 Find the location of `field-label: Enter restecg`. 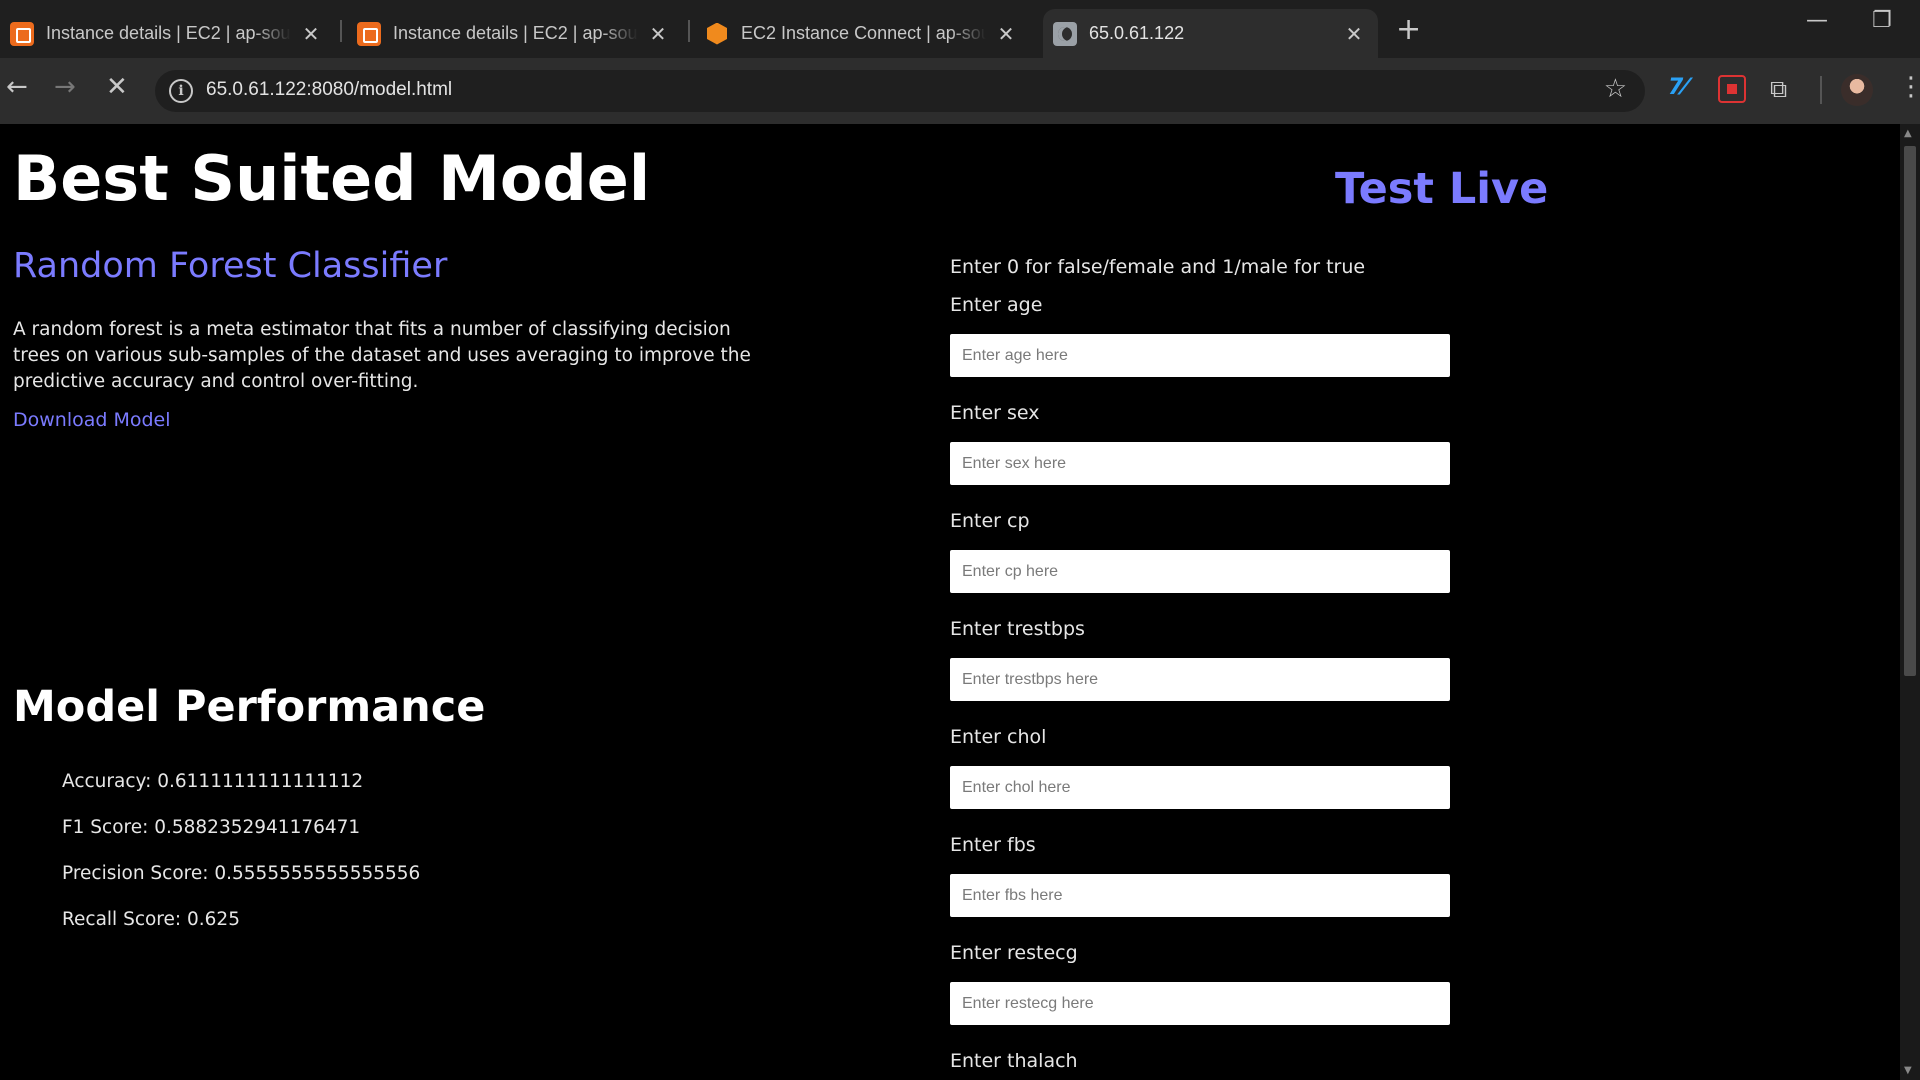

field-label: Enter restecg is located at coordinates (1014, 953).